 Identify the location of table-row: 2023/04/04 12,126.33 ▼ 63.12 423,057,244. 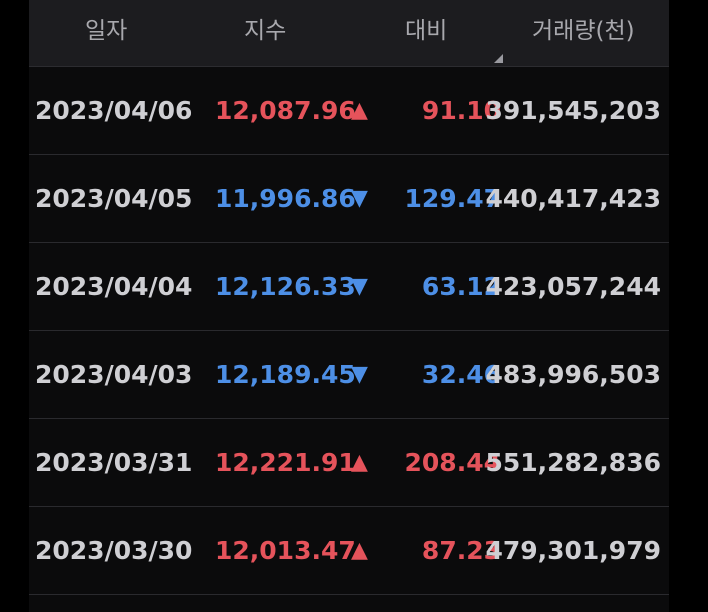
(349, 287).